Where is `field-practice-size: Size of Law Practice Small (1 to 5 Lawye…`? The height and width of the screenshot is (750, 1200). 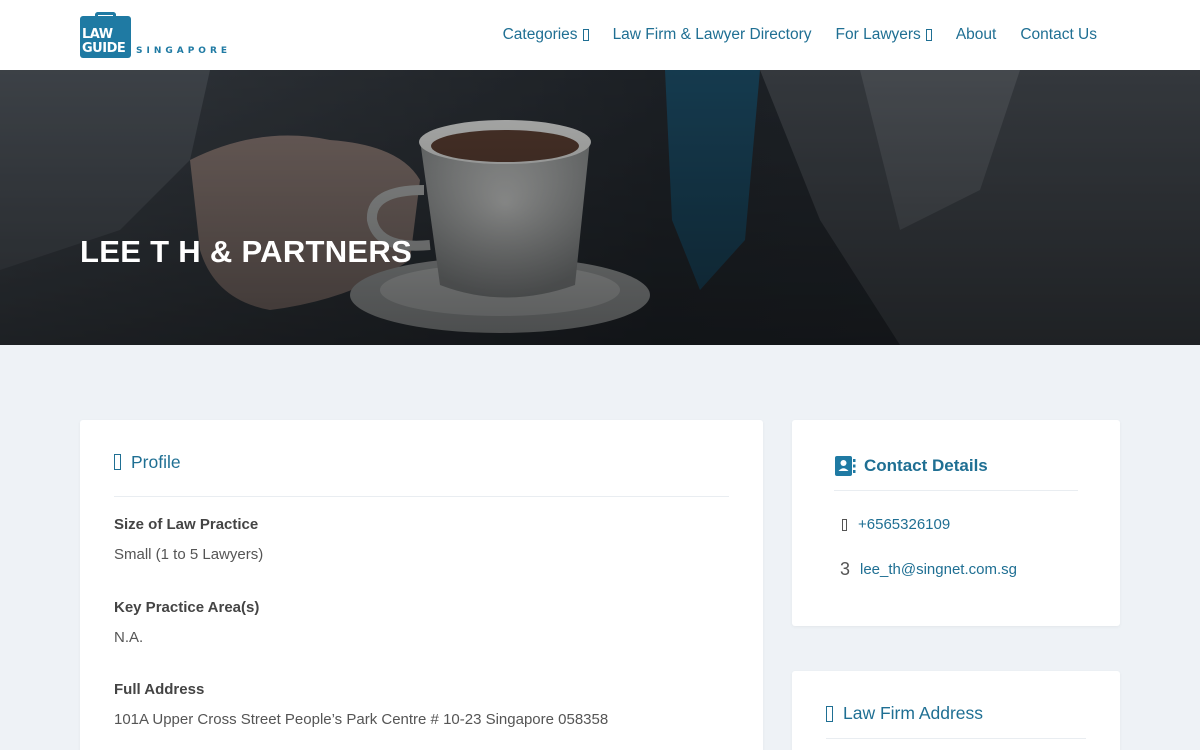 field-practice-size: Size of Law Practice Small (1 to 5 Lawye… is located at coordinates (188, 539).